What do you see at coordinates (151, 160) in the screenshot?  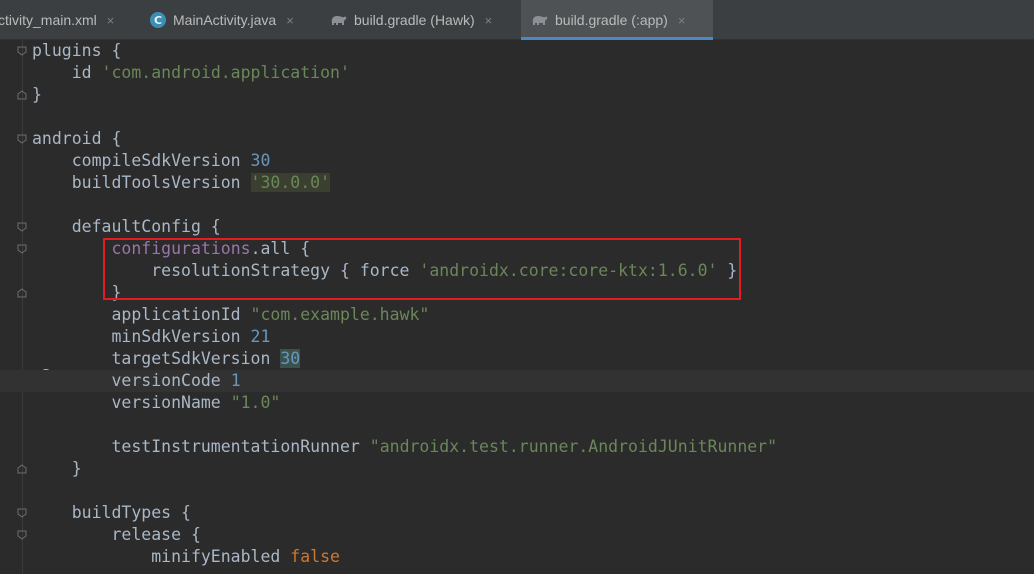 I see `code-line: compileSdkVersion 30` at bounding box center [151, 160].